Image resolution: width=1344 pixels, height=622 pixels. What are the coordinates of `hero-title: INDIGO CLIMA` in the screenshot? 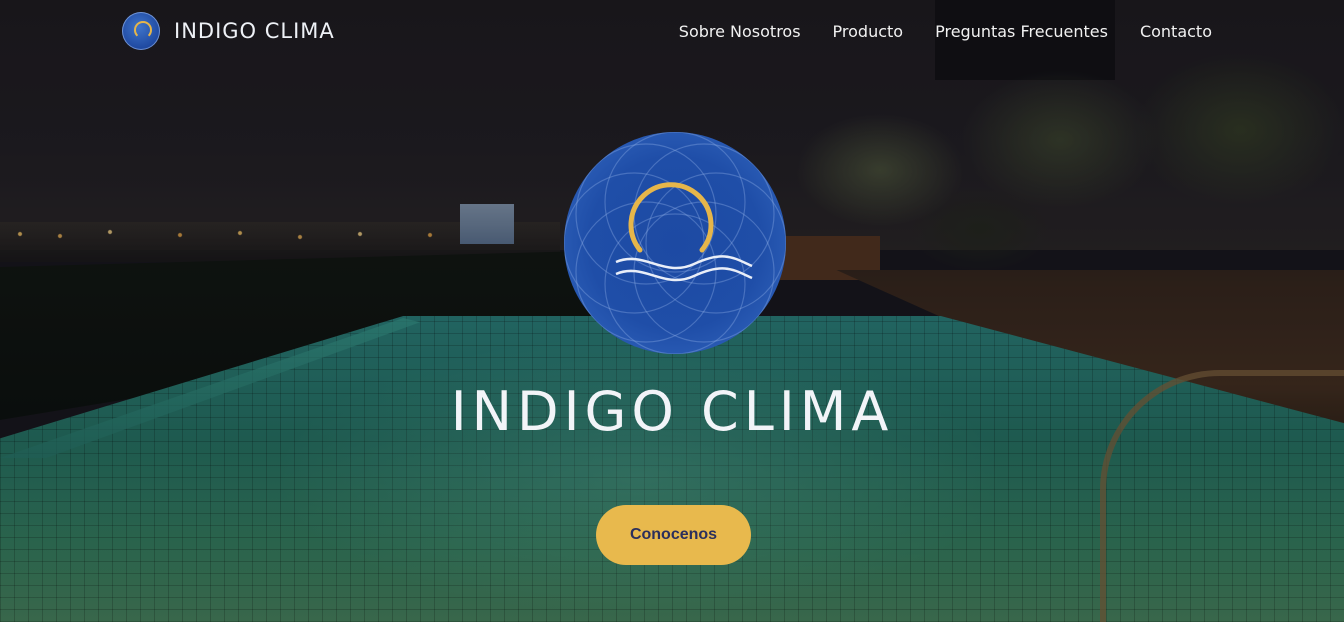 It's located at (672, 411).